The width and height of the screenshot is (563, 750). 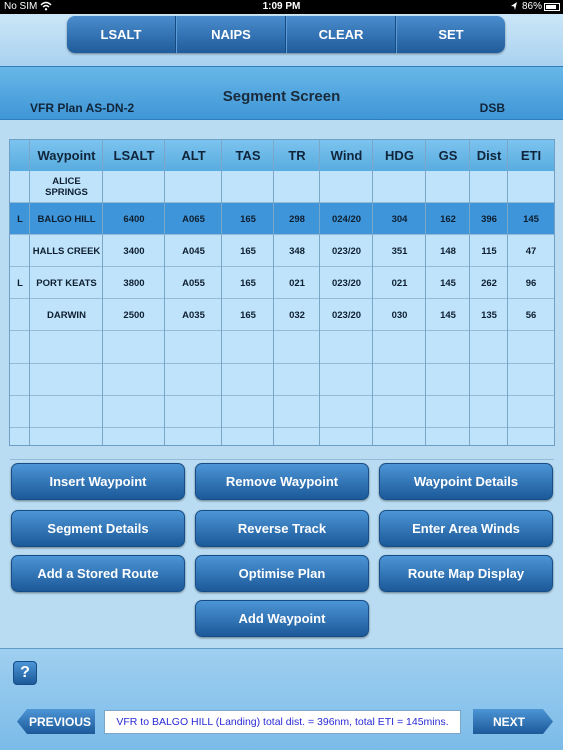 I want to click on column-header-flag, so click(x=20, y=155).